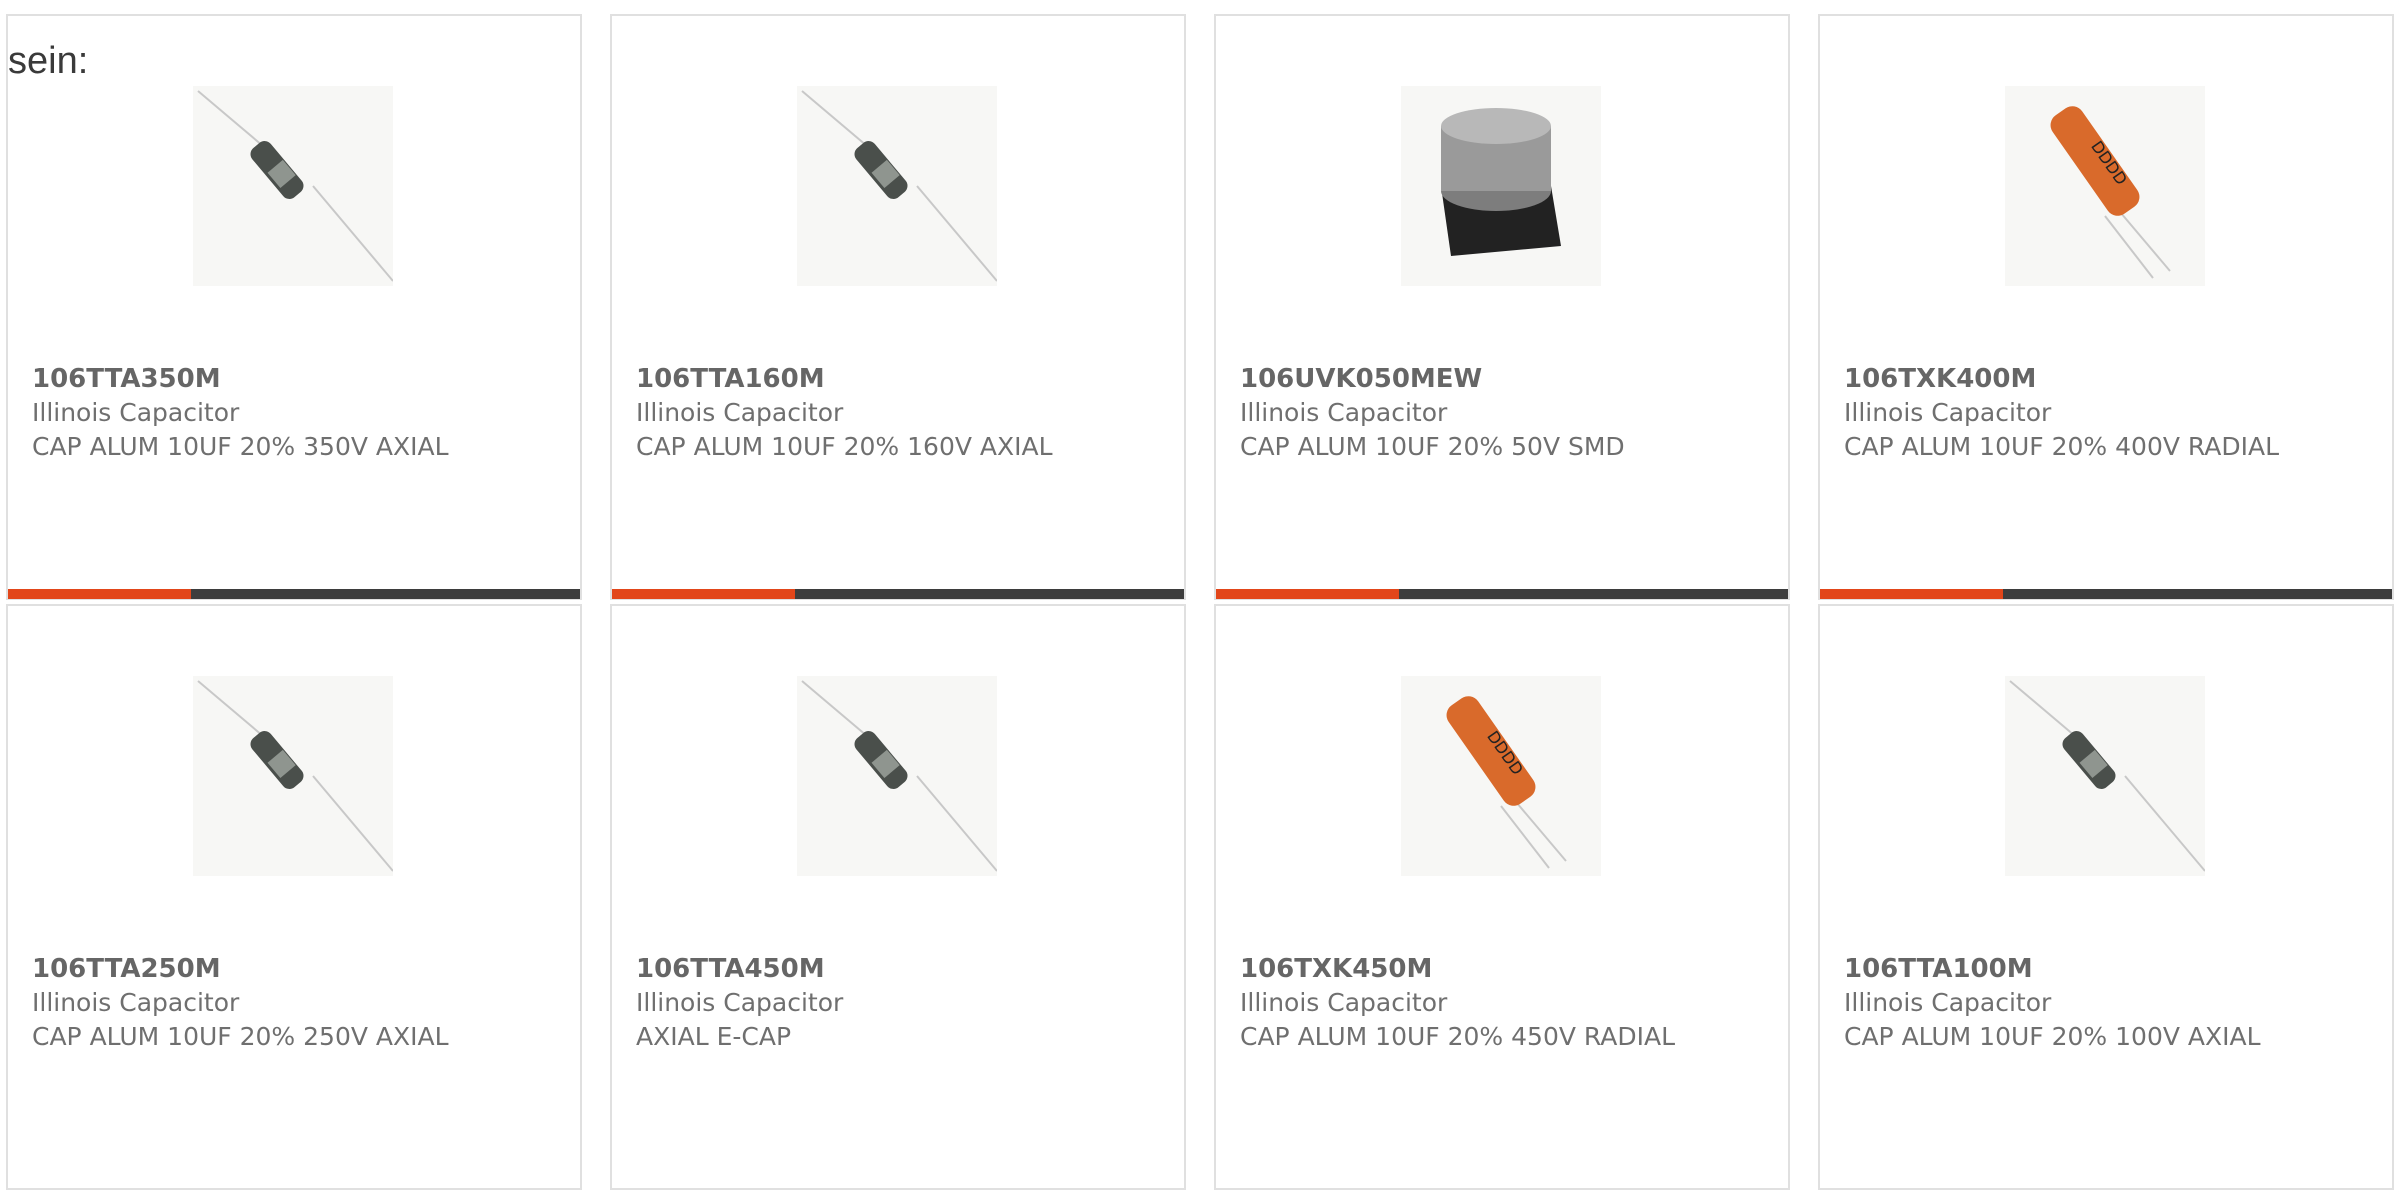 Image resolution: width=2400 pixels, height=1190 pixels. Describe the element at coordinates (292, 379) in the screenshot. I see `part-number: 106TTA350M` at that location.